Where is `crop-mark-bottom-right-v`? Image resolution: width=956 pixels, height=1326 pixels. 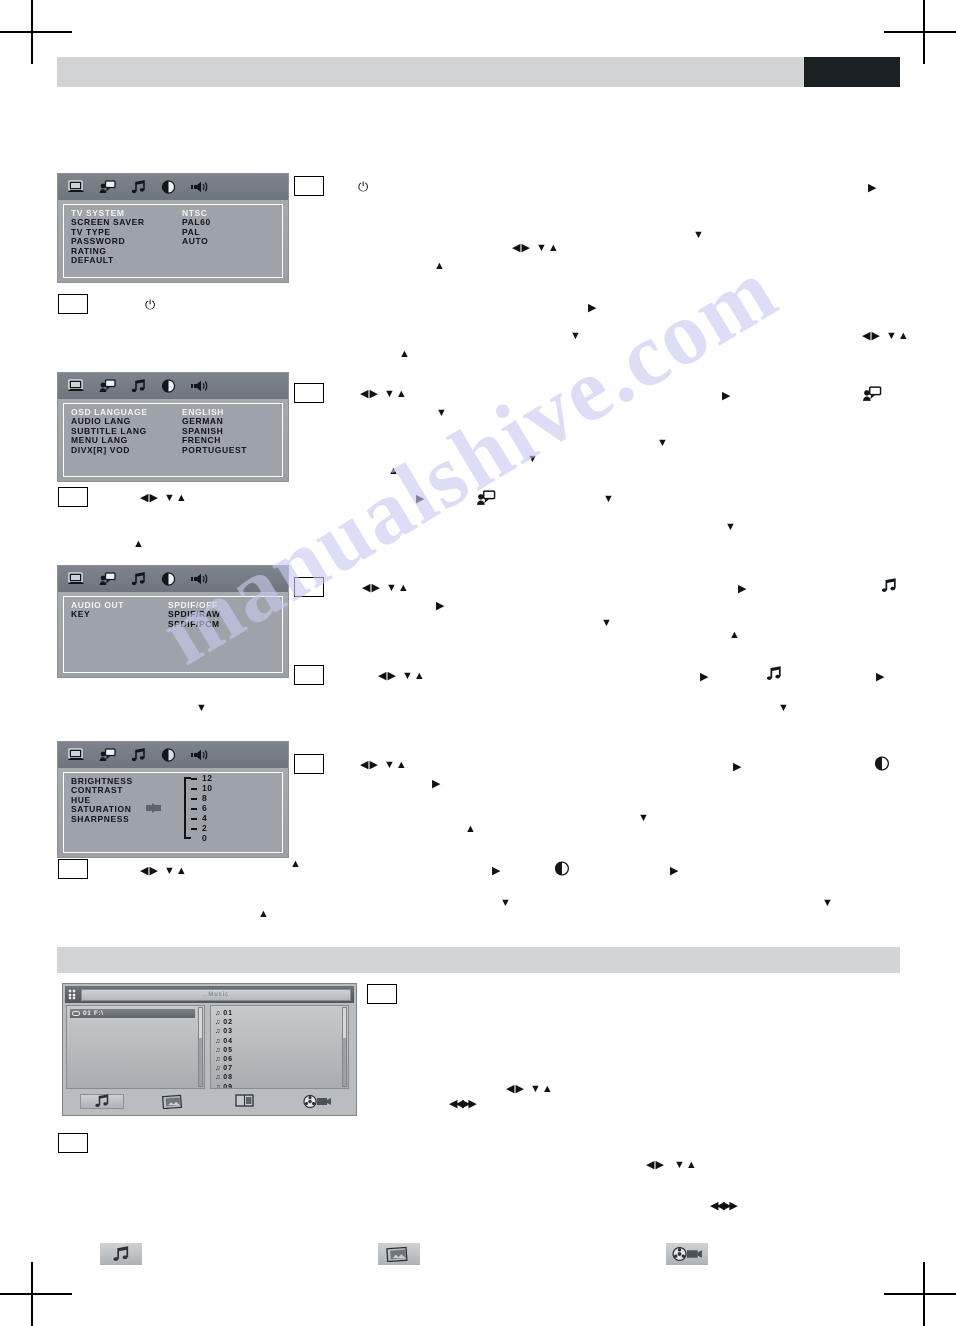 crop-mark-bottom-right-v is located at coordinates (924, 1294).